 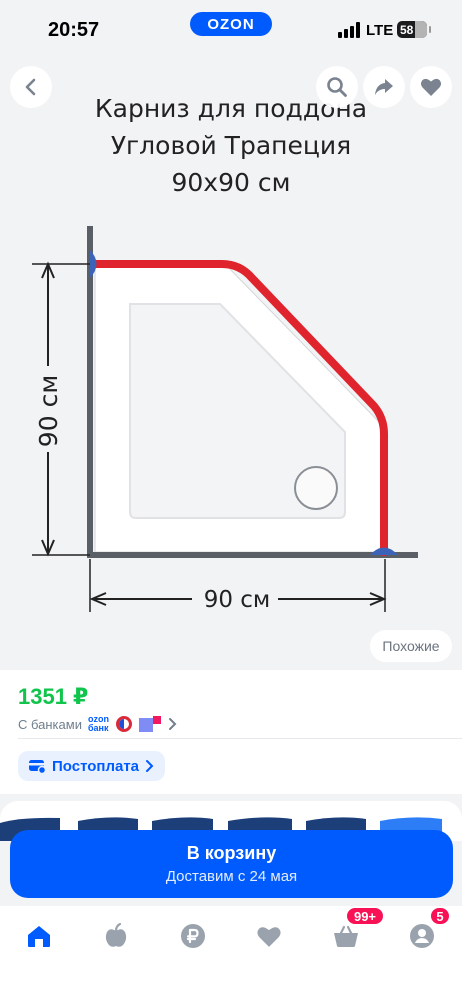 I want to click on bank-price-row: С банками ozon банк, so click(x=98, y=724).